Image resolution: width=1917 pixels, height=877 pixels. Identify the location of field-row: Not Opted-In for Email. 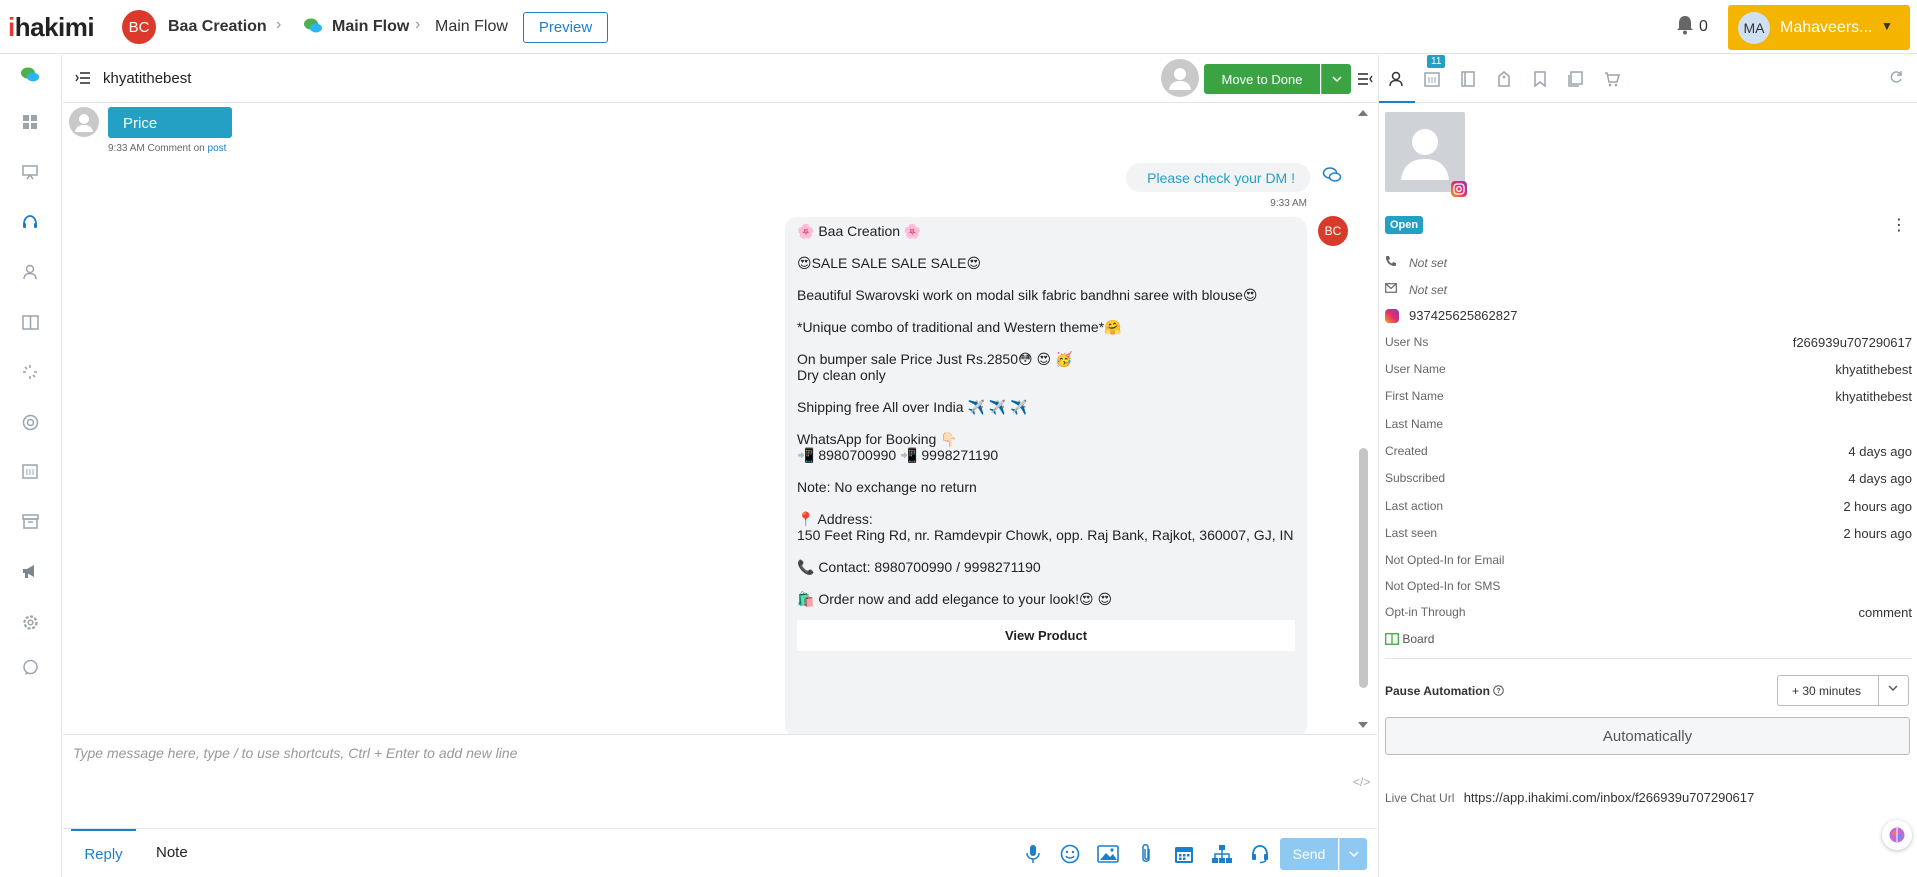
(1445, 560).